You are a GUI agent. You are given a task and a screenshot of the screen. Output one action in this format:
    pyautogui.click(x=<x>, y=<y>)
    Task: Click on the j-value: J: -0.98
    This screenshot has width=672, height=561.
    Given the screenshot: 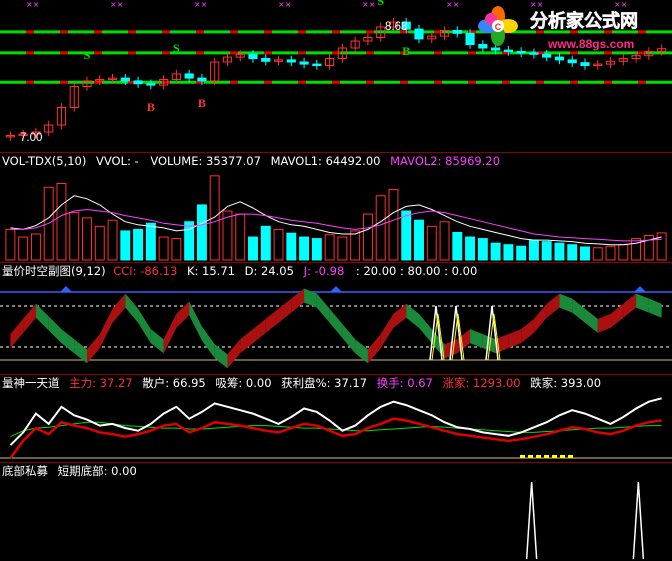 What is the action you would take?
    pyautogui.click(x=324, y=271)
    